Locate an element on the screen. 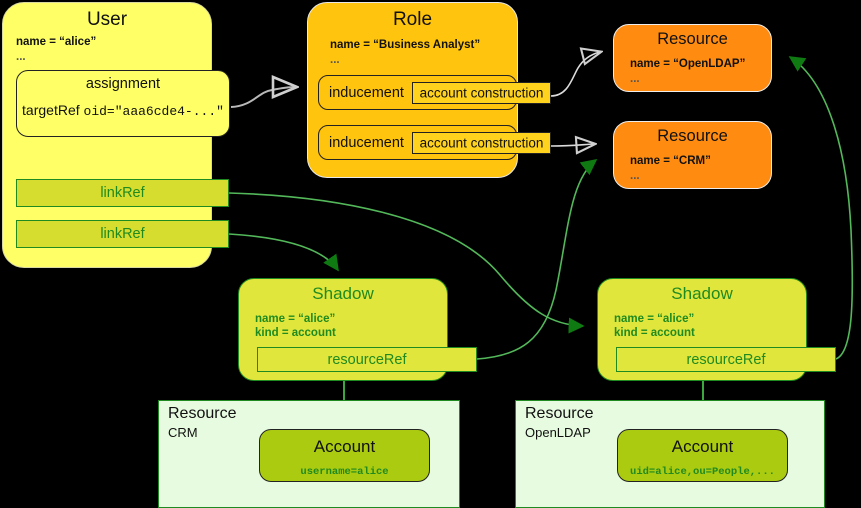 The image size is (861, 508). shadow-openldap-resourceref-label: resourceRef is located at coordinates (726, 359).